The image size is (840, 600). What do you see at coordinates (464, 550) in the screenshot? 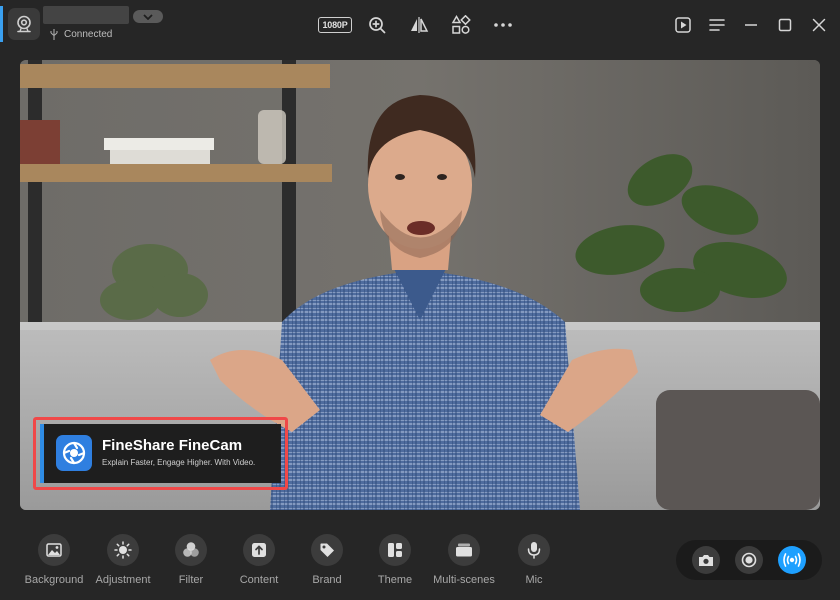
I see `scenes-icon` at bounding box center [464, 550].